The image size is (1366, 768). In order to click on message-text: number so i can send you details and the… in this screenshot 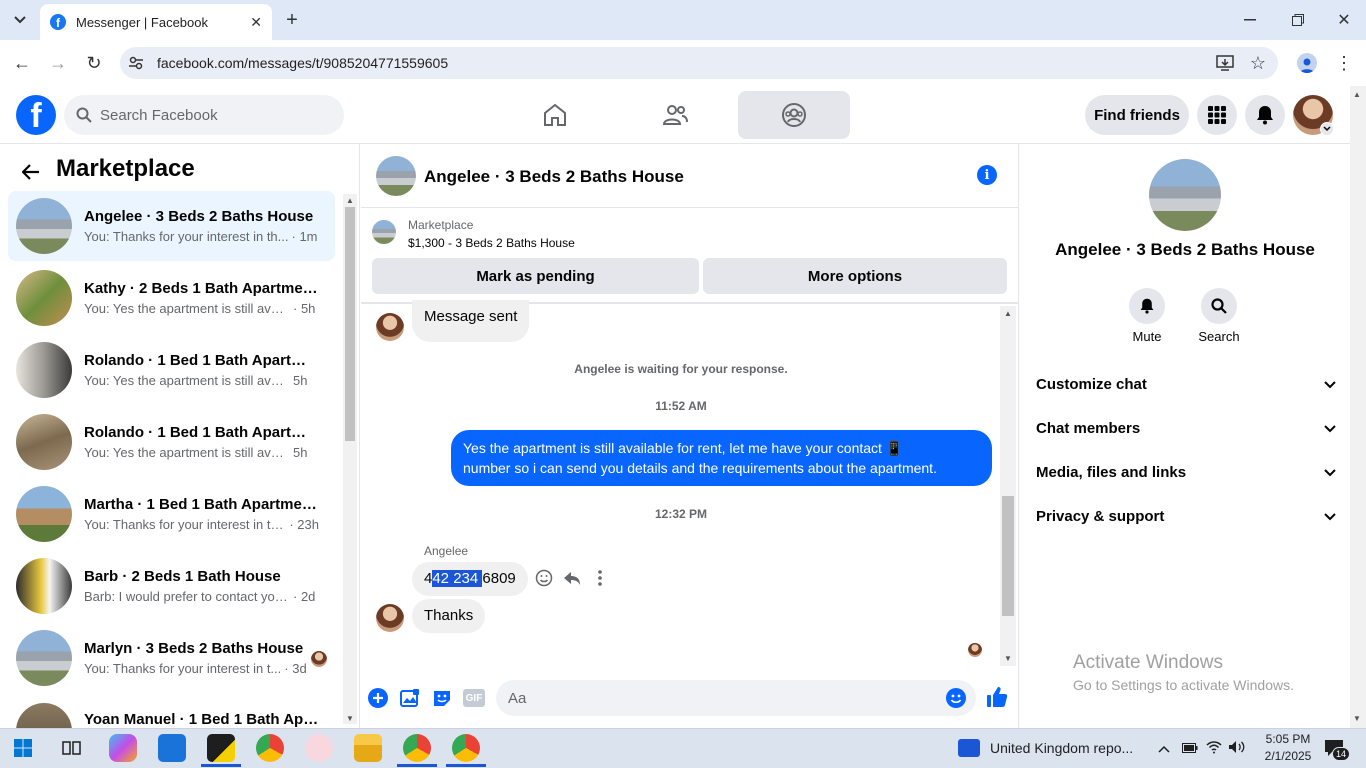, I will do `click(700, 468)`.